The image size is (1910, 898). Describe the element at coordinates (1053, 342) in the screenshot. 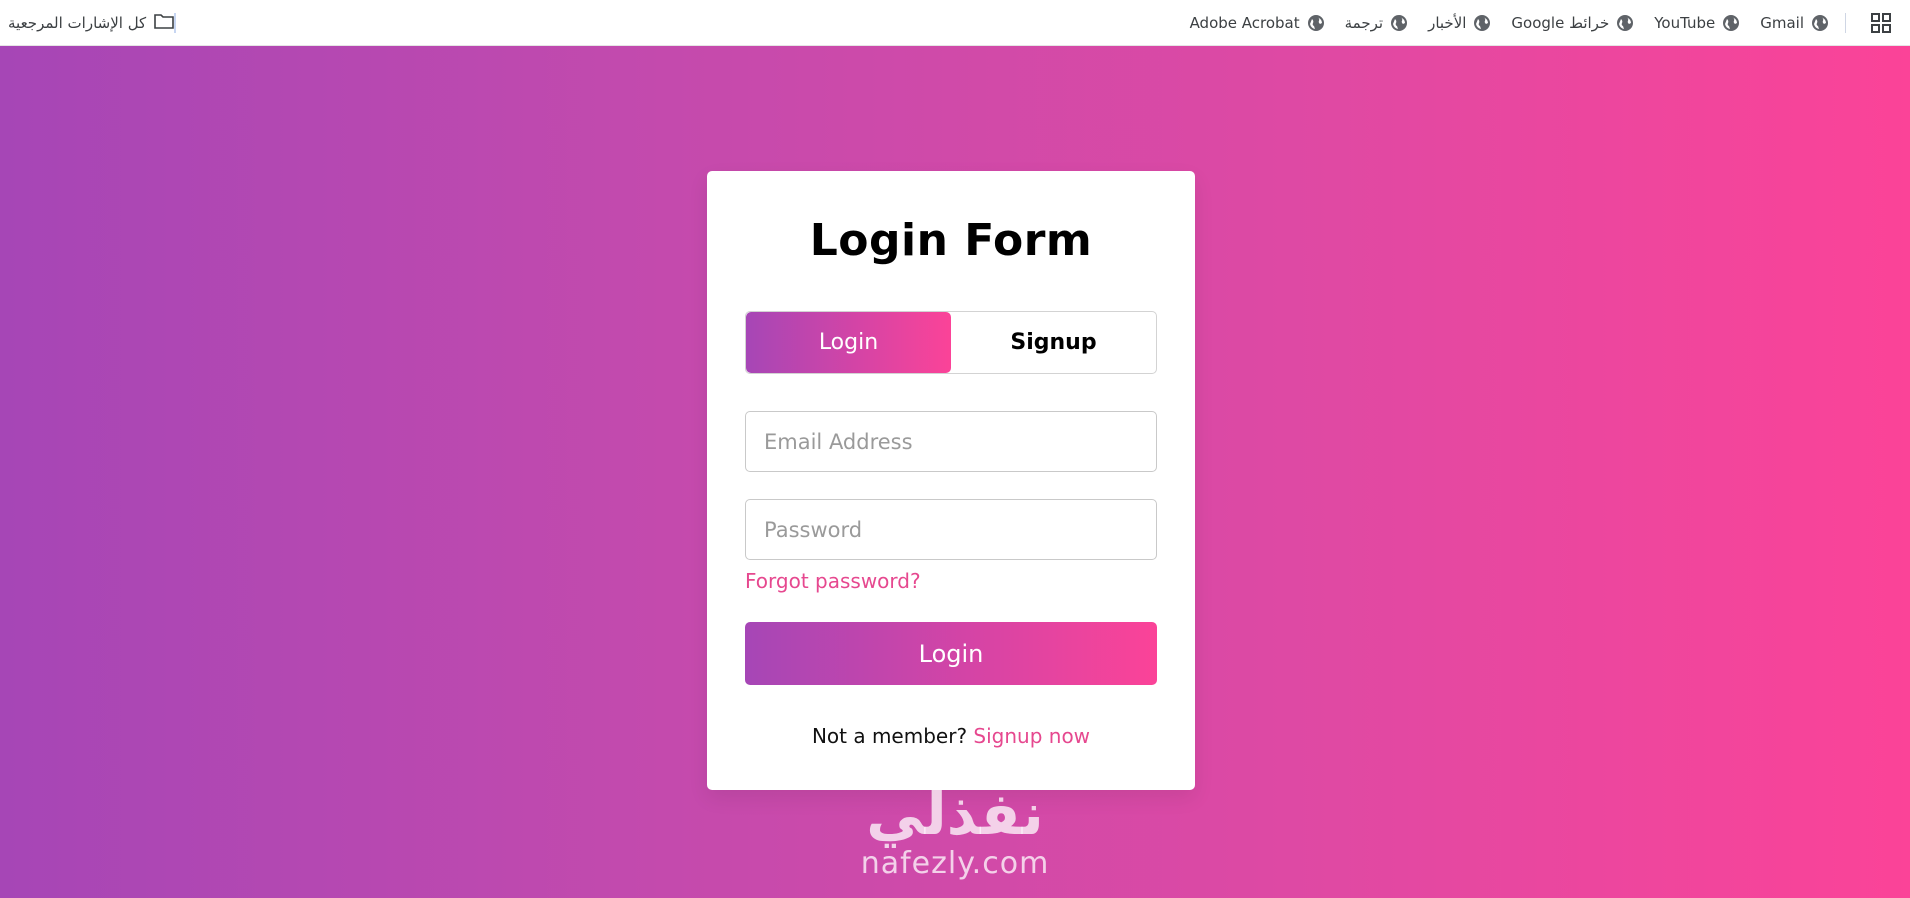

I see `tab-signup: Signup` at that location.